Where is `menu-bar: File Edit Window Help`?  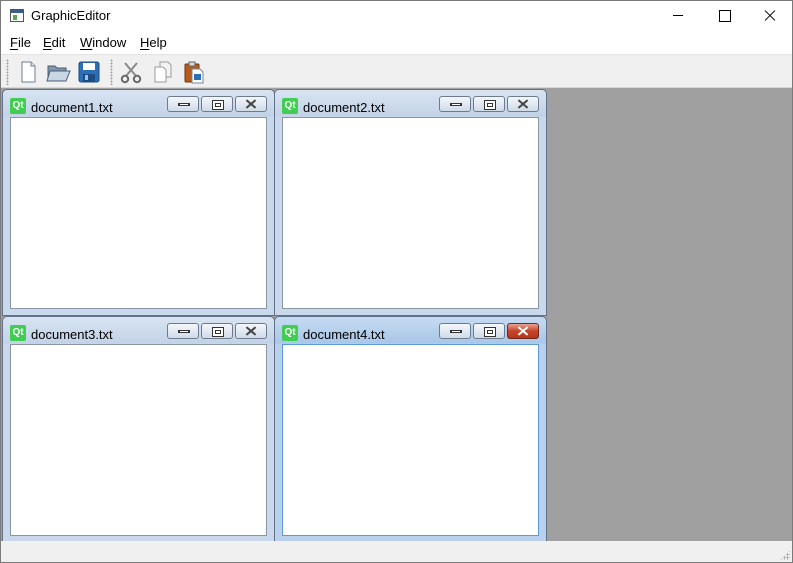
menu-bar: File Edit Window Help is located at coordinates (396, 42).